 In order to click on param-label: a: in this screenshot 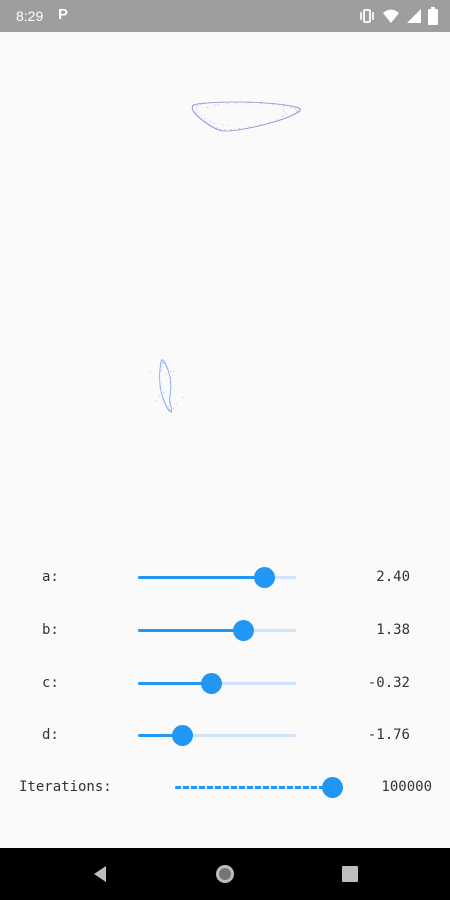, I will do `click(50, 577)`.